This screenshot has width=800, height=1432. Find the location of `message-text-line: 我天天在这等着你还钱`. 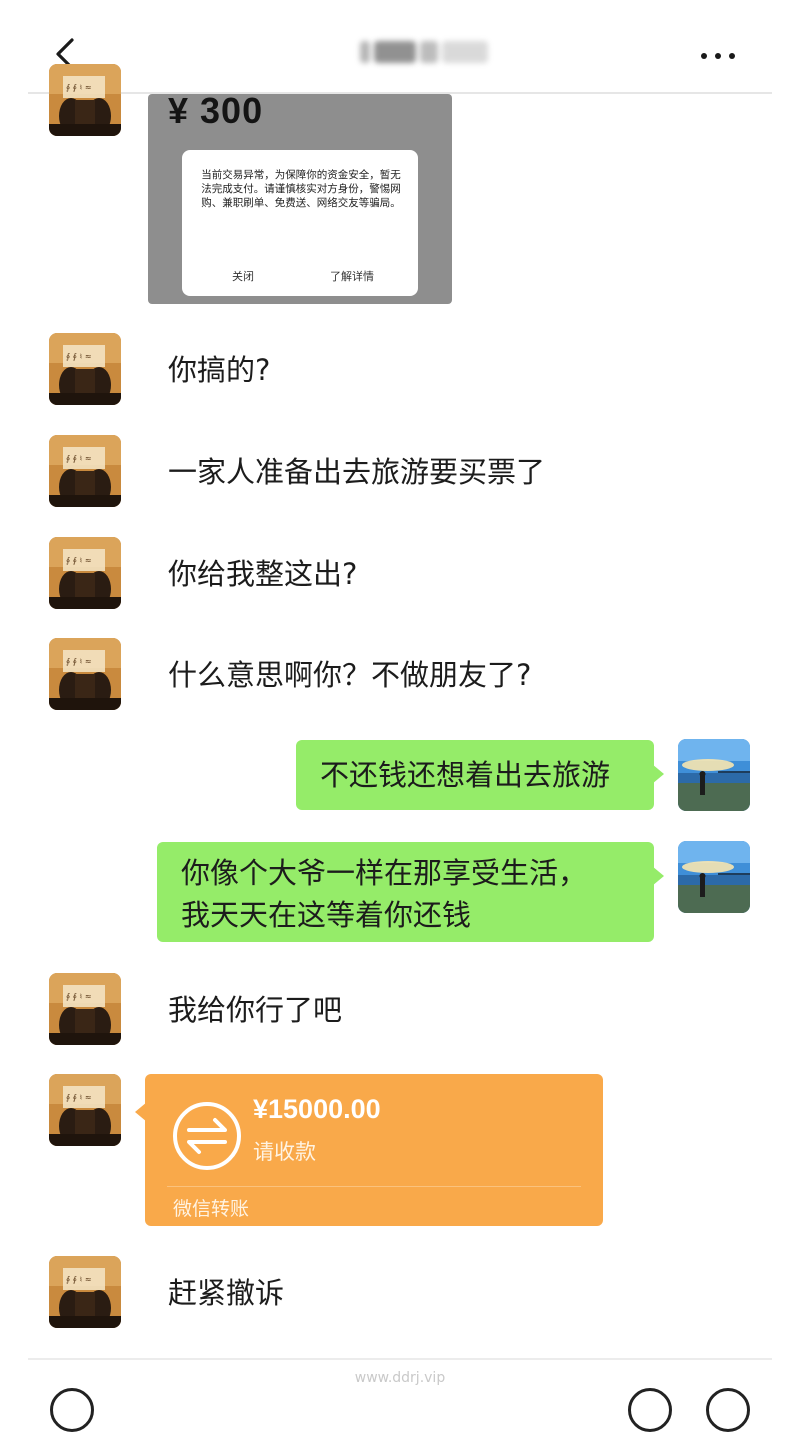

message-text-line: 我天天在这等着你还钱 is located at coordinates (326, 915).